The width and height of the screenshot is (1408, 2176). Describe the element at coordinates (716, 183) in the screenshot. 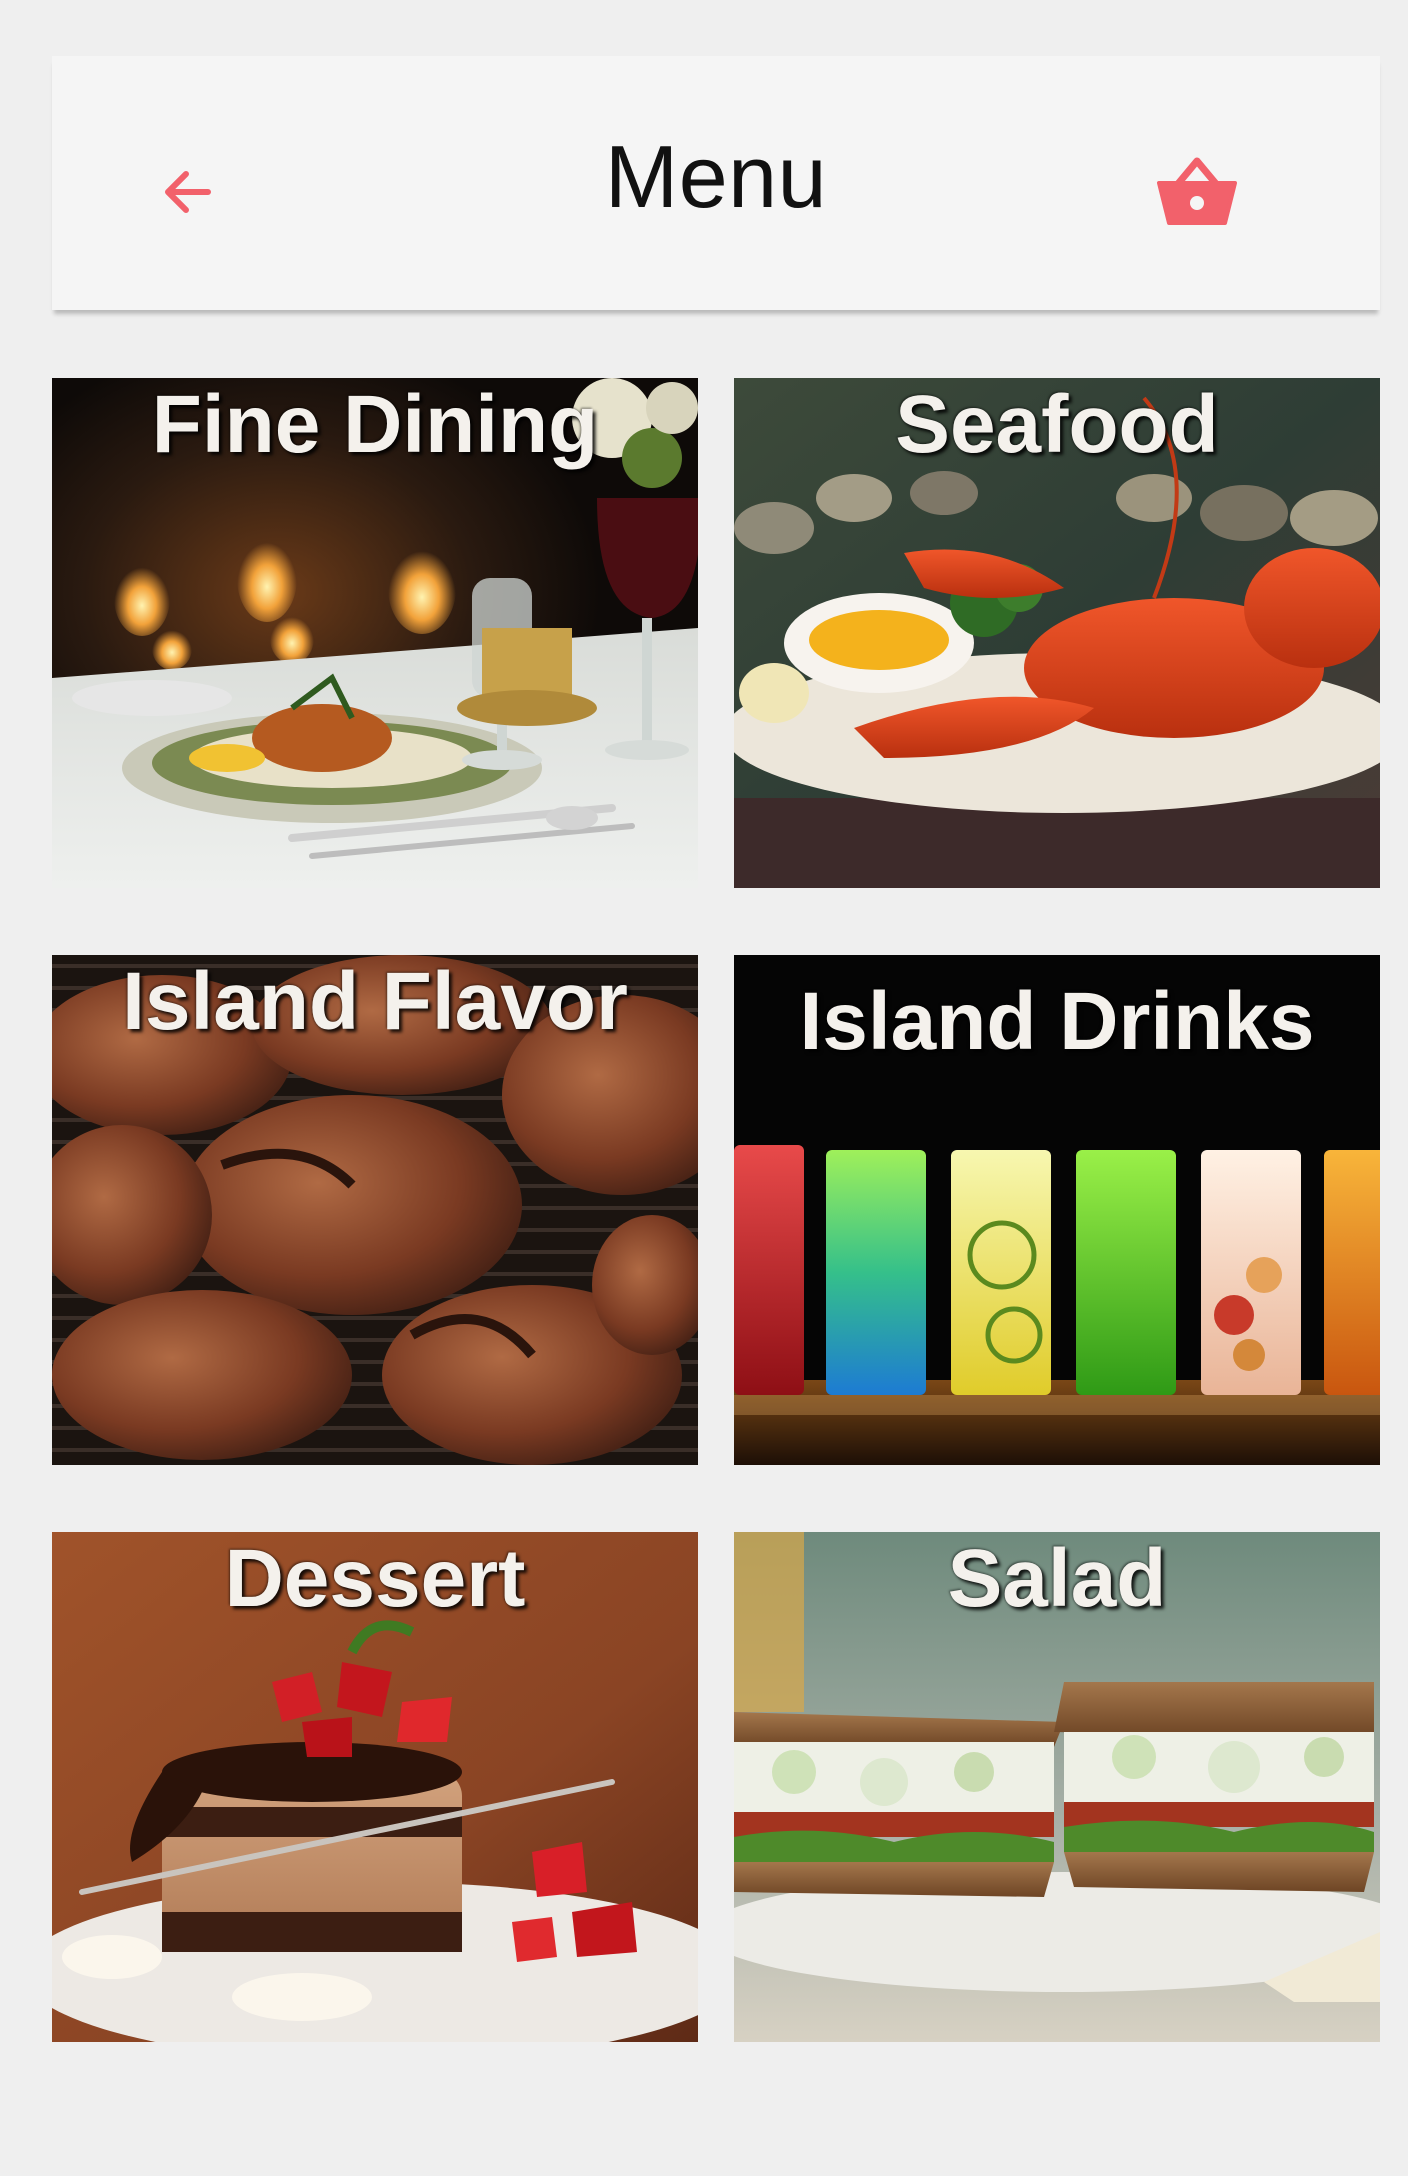

I see `app-header: Menu` at that location.